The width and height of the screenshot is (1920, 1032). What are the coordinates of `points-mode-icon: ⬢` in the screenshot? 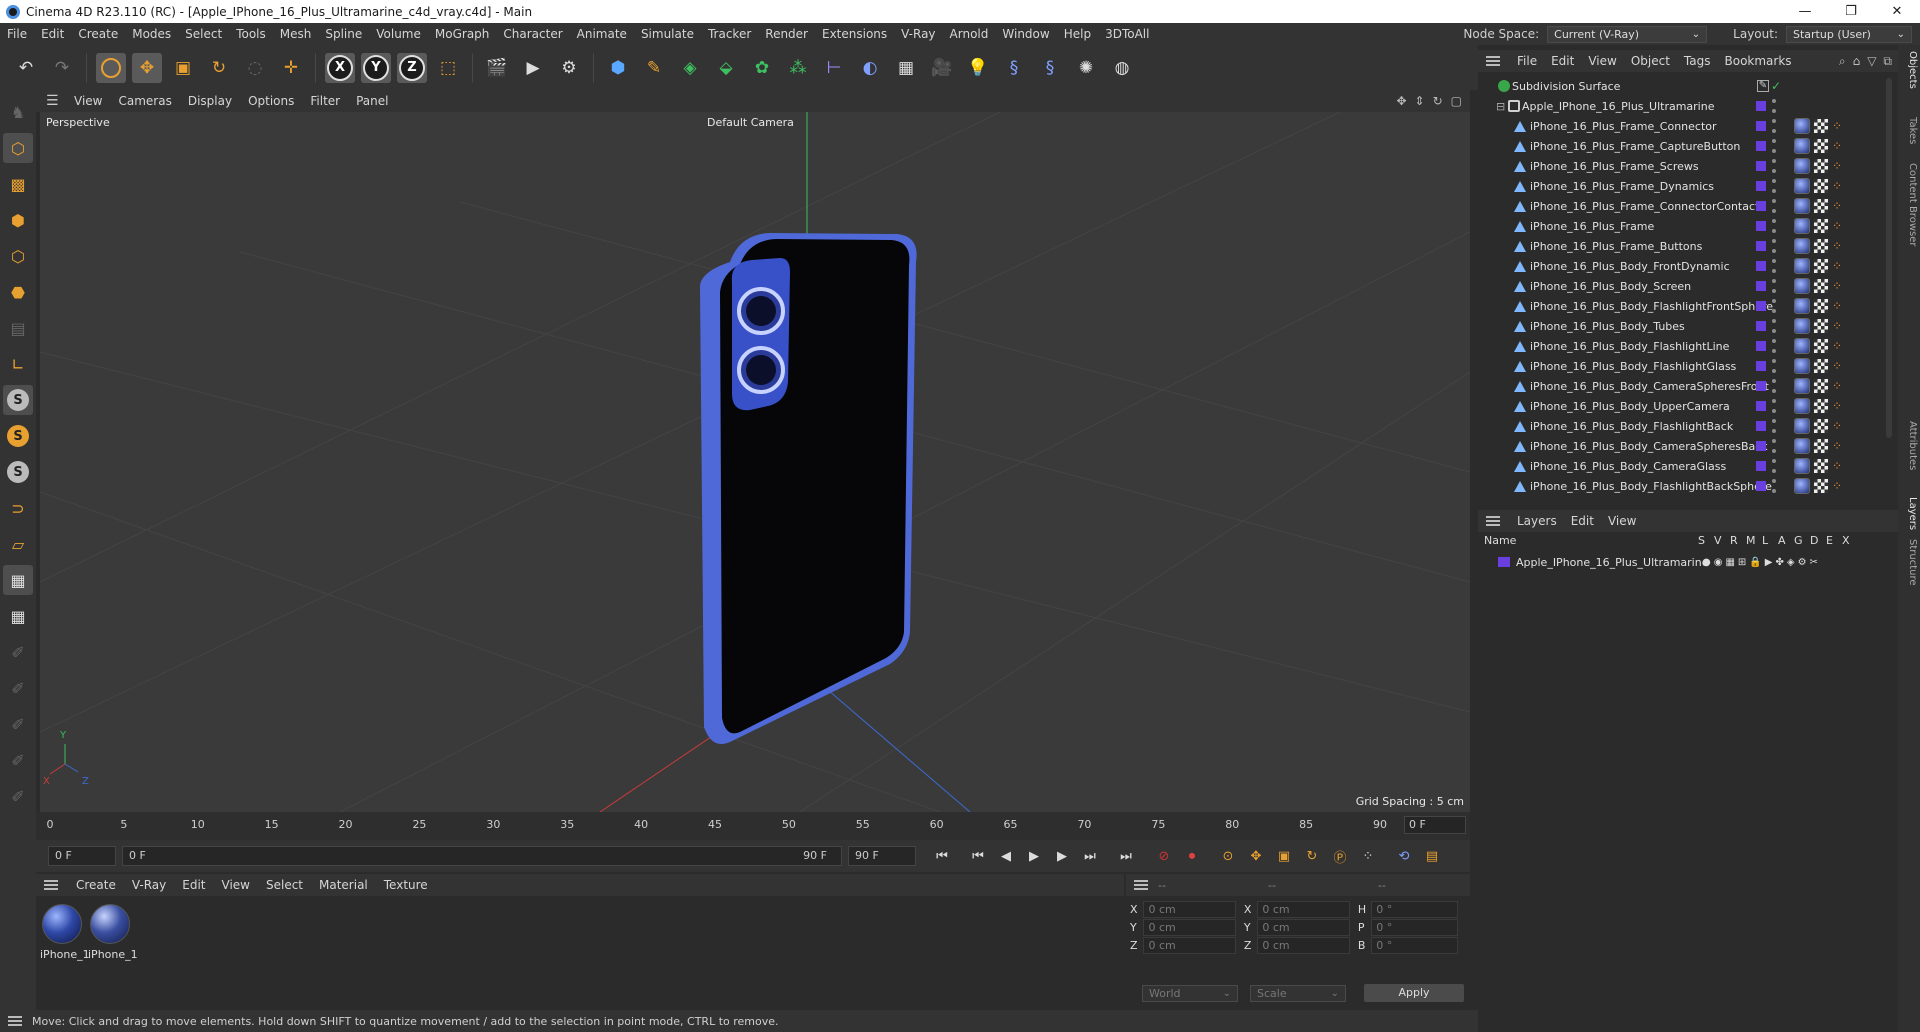 It's located at (18, 220).